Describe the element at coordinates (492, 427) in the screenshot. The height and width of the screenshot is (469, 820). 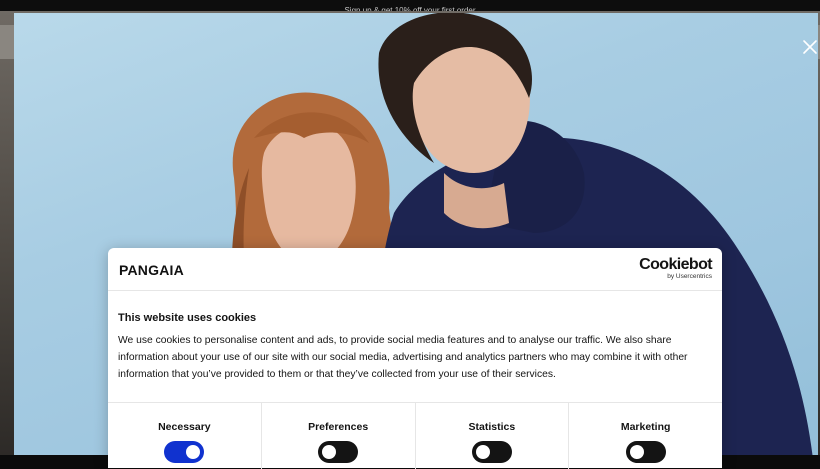
I see `category-label: Statistics` at that location.